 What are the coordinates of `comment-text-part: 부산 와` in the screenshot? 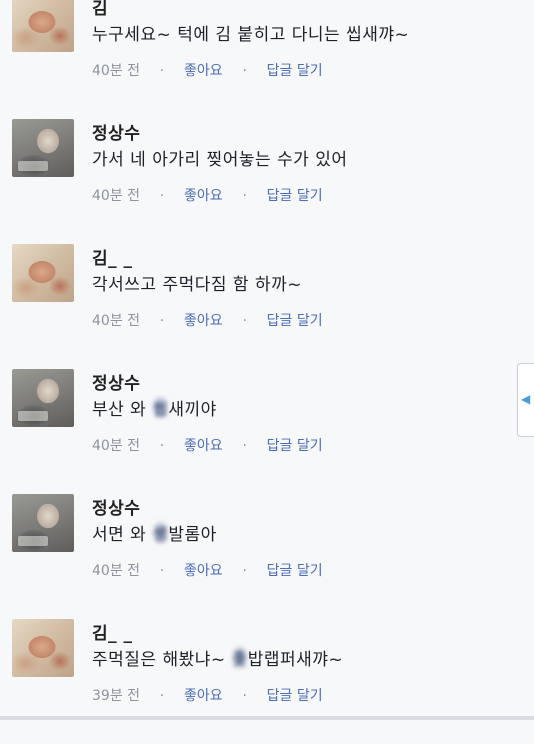 It's located at (122, 410).